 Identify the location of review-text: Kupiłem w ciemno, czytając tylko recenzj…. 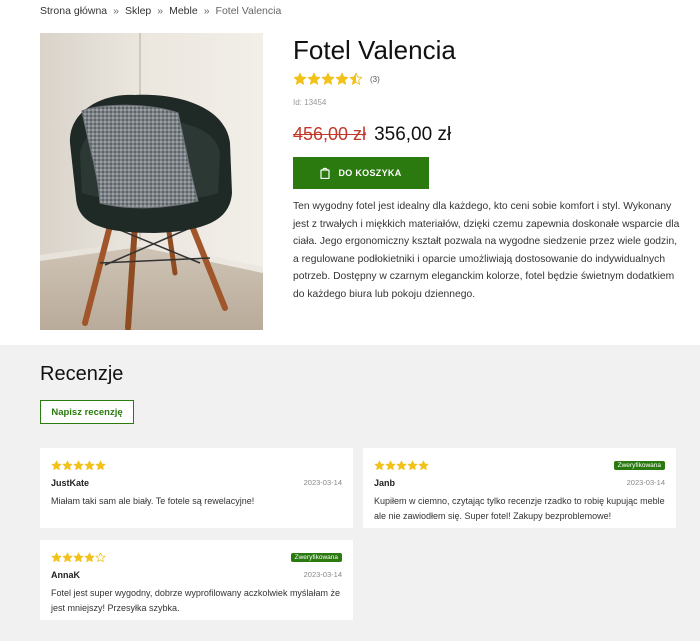
(519, 508).